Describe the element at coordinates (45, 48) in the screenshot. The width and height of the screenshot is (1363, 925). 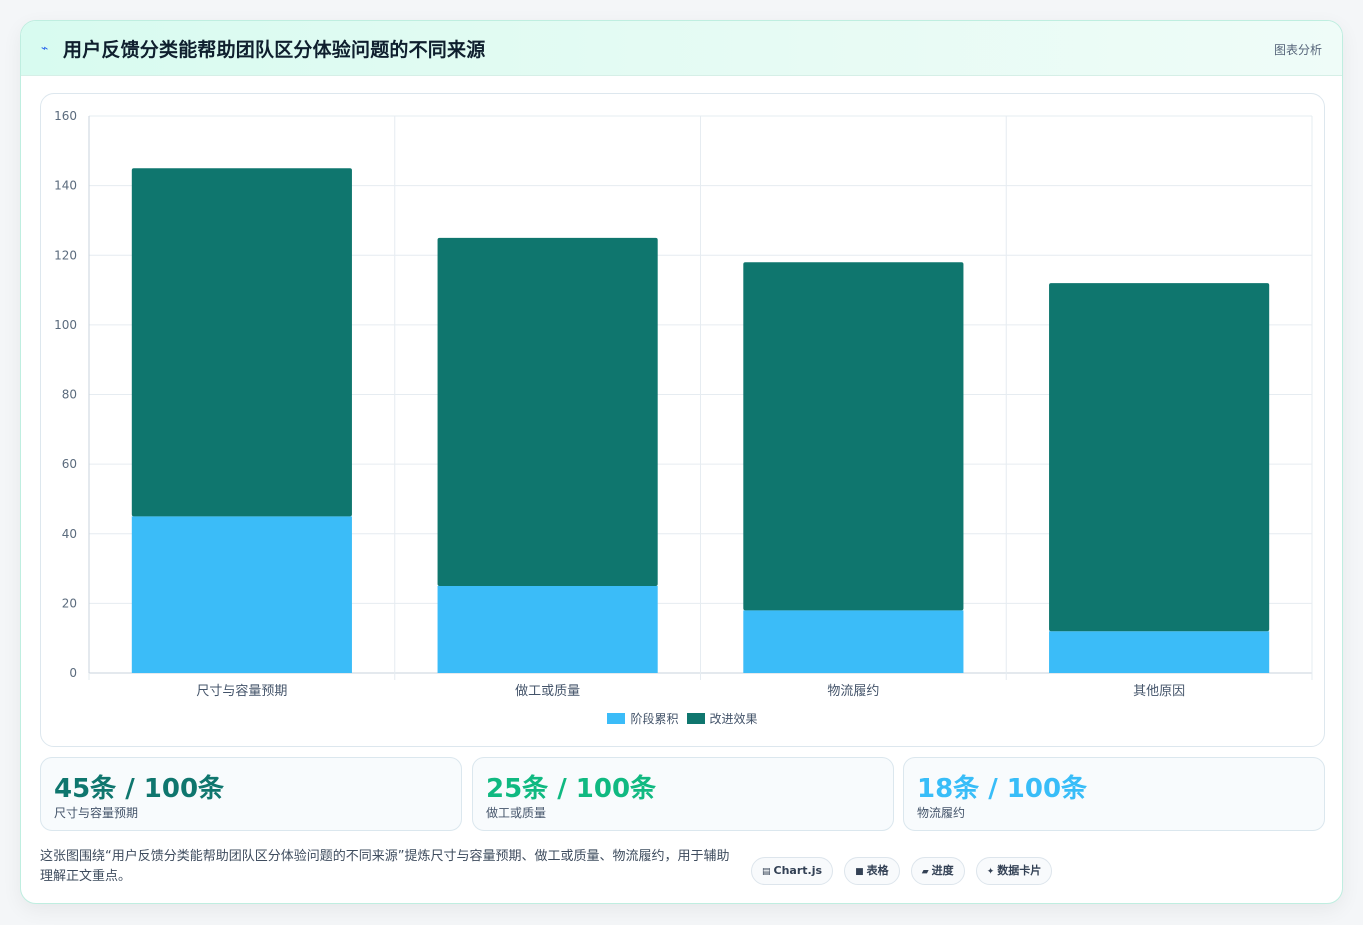
I see `sparkline-icon: ⌁` at that location.